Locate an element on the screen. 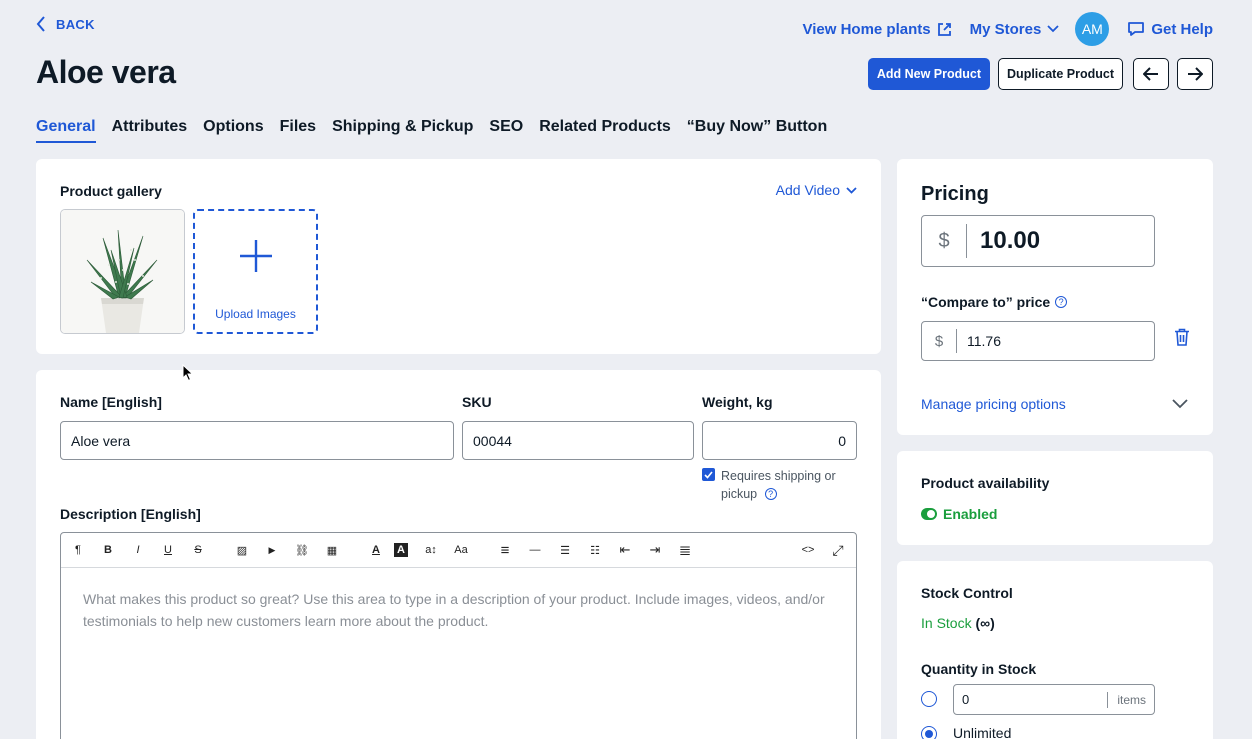 Image resolution: width=1252 pixels, height=739 pixels. my-stores-label: My Stores is located at coordinates (1005, 29).